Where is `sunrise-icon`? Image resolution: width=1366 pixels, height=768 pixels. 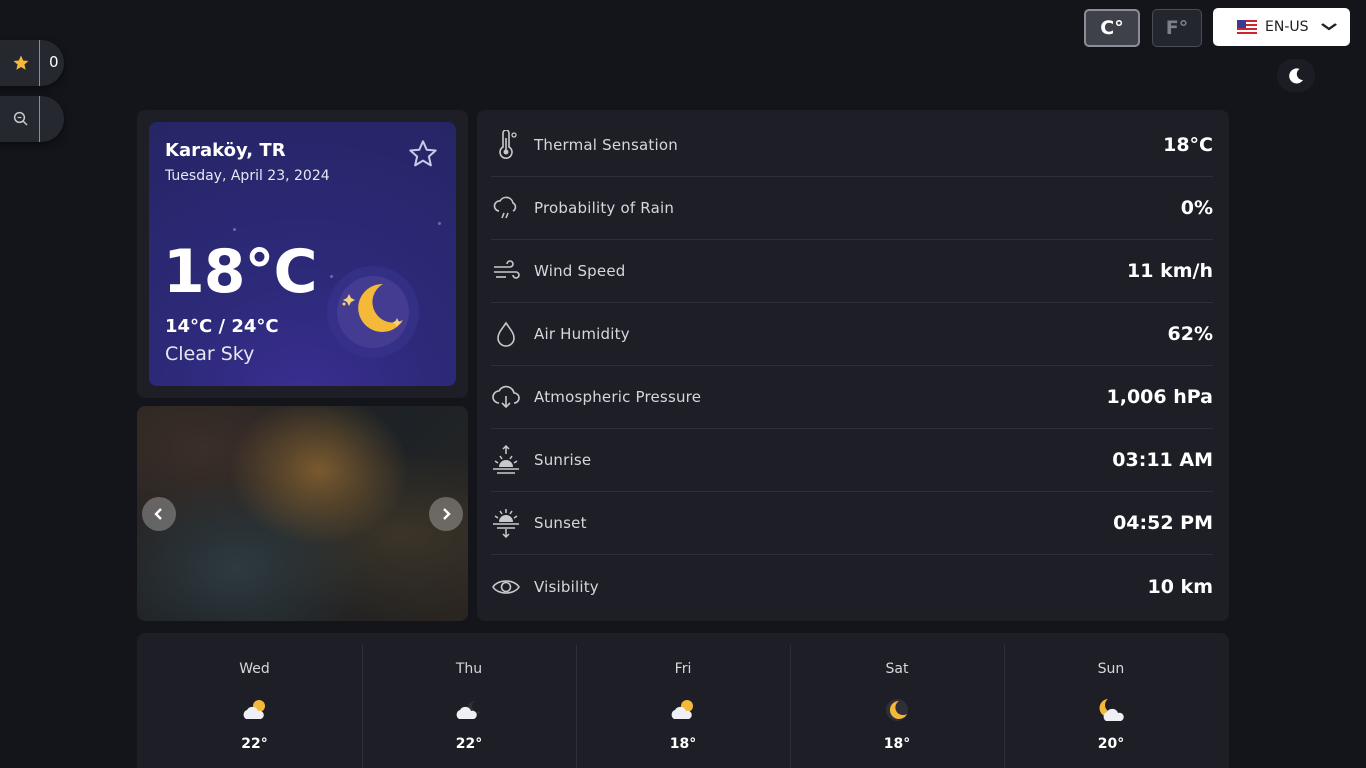 sunrise-icon is located at coordinates (506, 460).